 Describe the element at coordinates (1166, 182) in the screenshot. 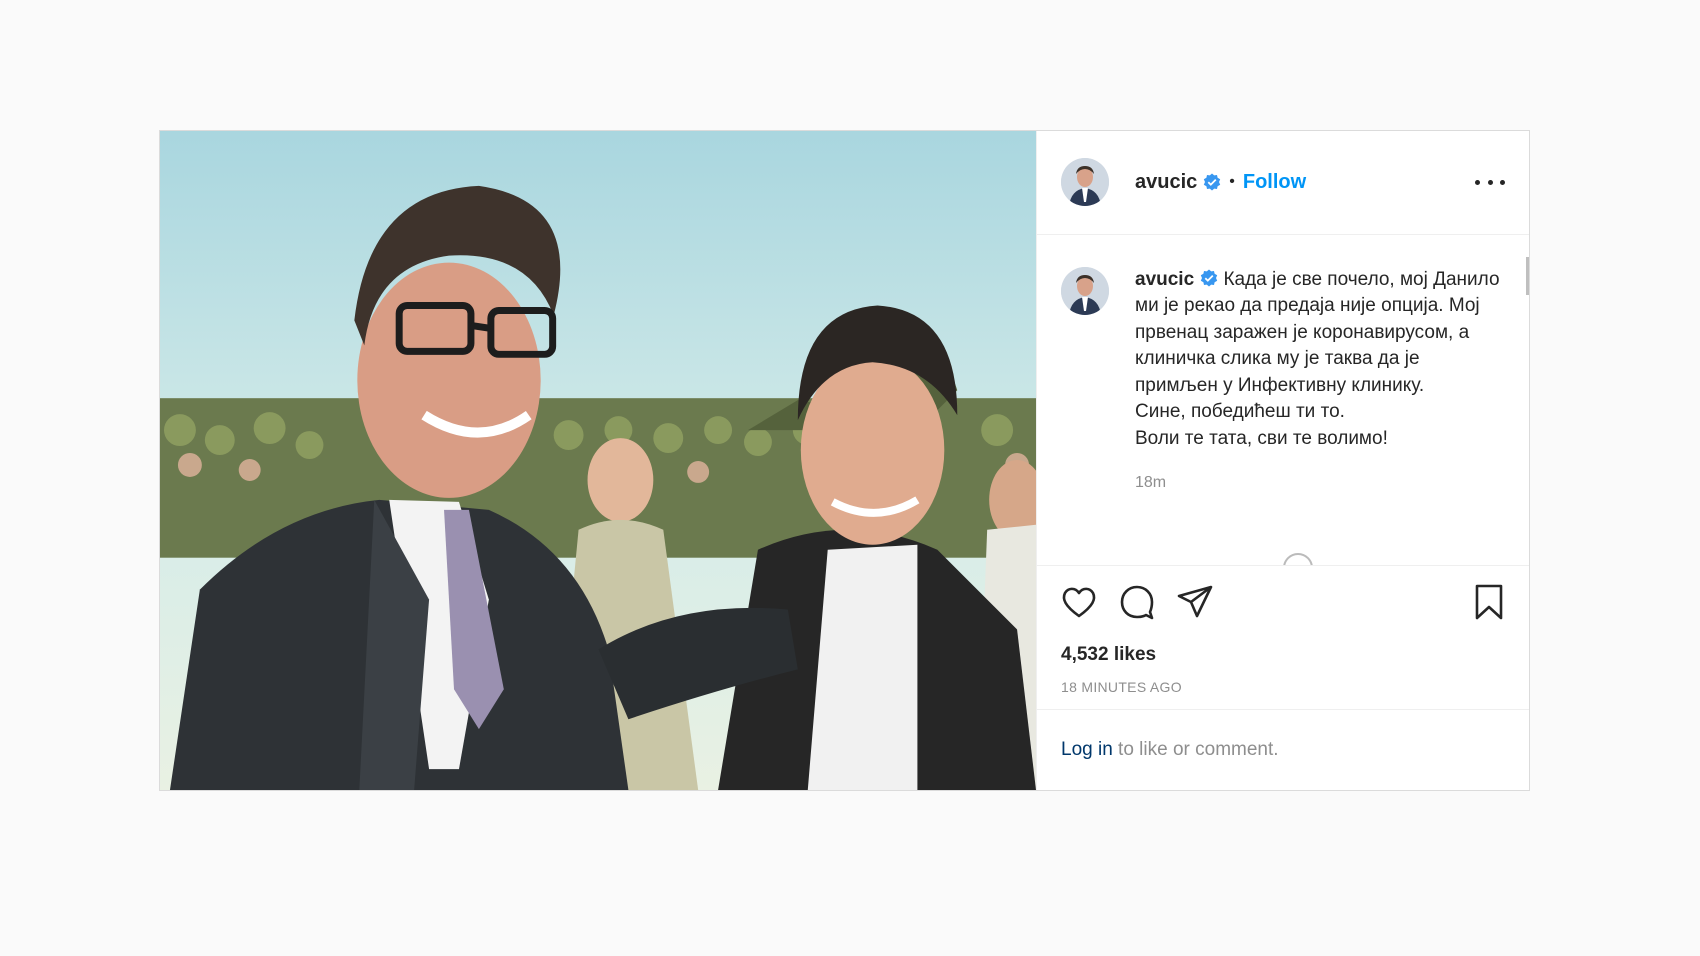

I see `header-username: avucic` at that location.